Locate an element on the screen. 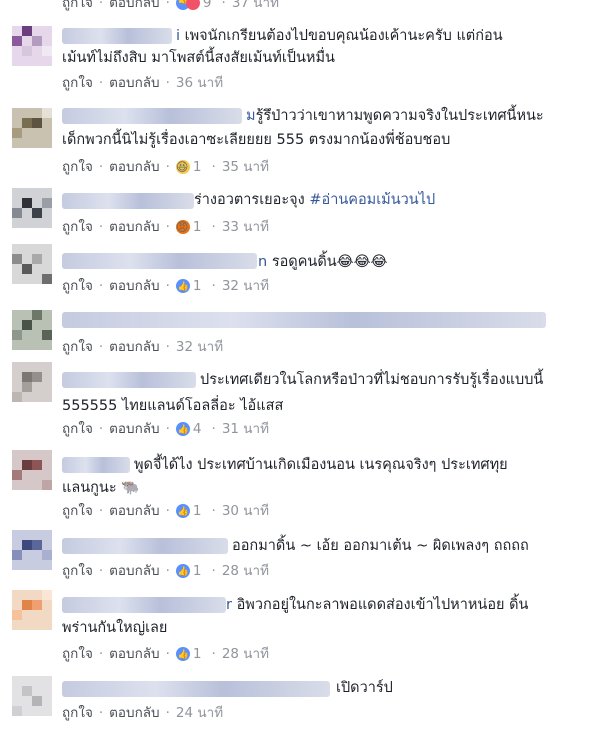 Image resolution: width=592 pixels, height=731 pixels. timestamp: 36 นาที is located at coordinates (199, 83).